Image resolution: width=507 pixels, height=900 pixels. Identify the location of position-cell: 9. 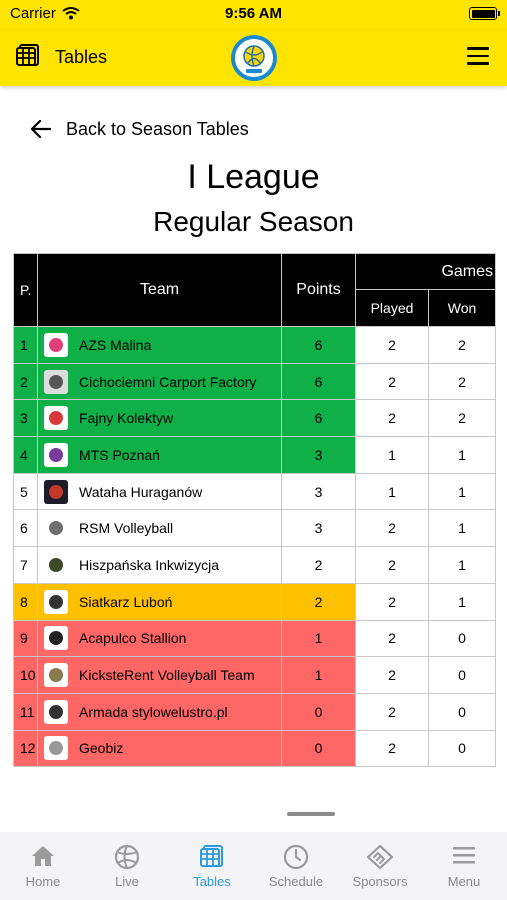
(25, 638).